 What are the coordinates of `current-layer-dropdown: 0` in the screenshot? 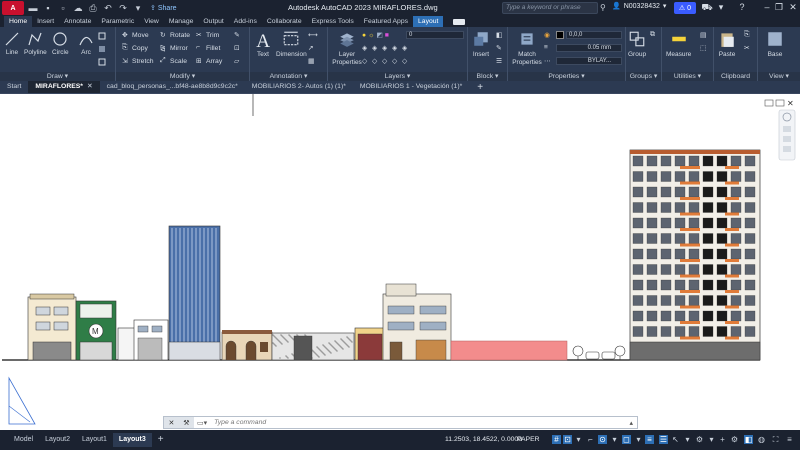 It's located at (435, 35).